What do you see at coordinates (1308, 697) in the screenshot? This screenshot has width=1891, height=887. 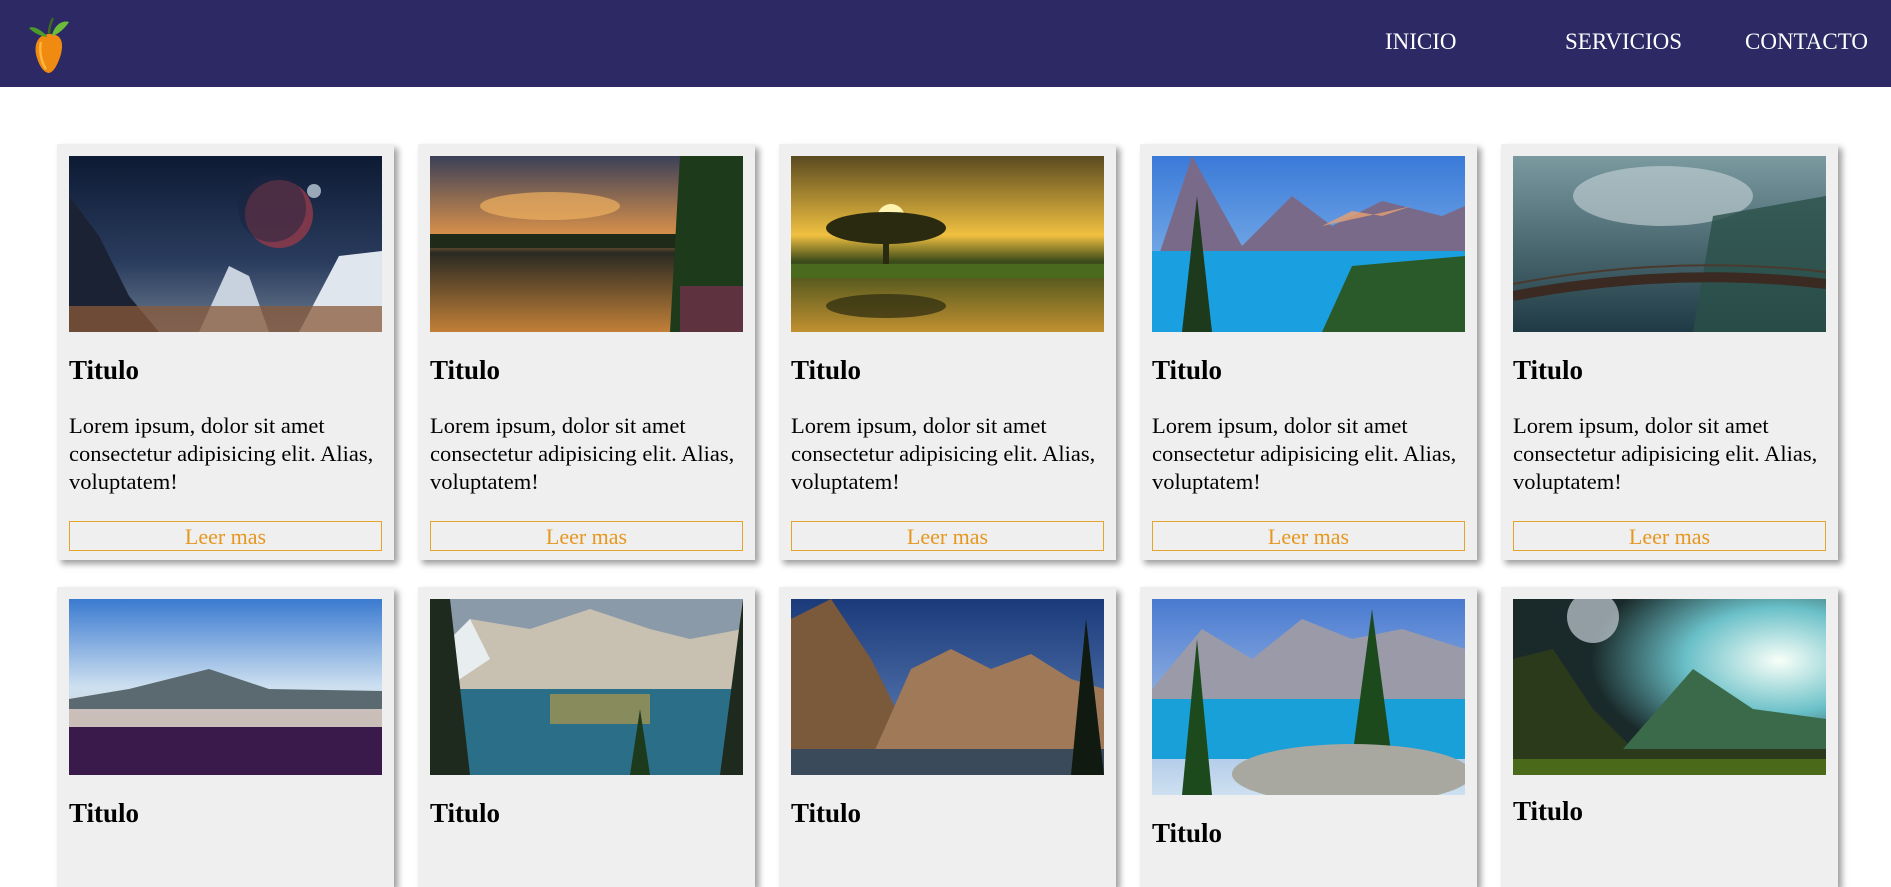 I see `card-image-pine-lake` at bounding box center [1308, 697].